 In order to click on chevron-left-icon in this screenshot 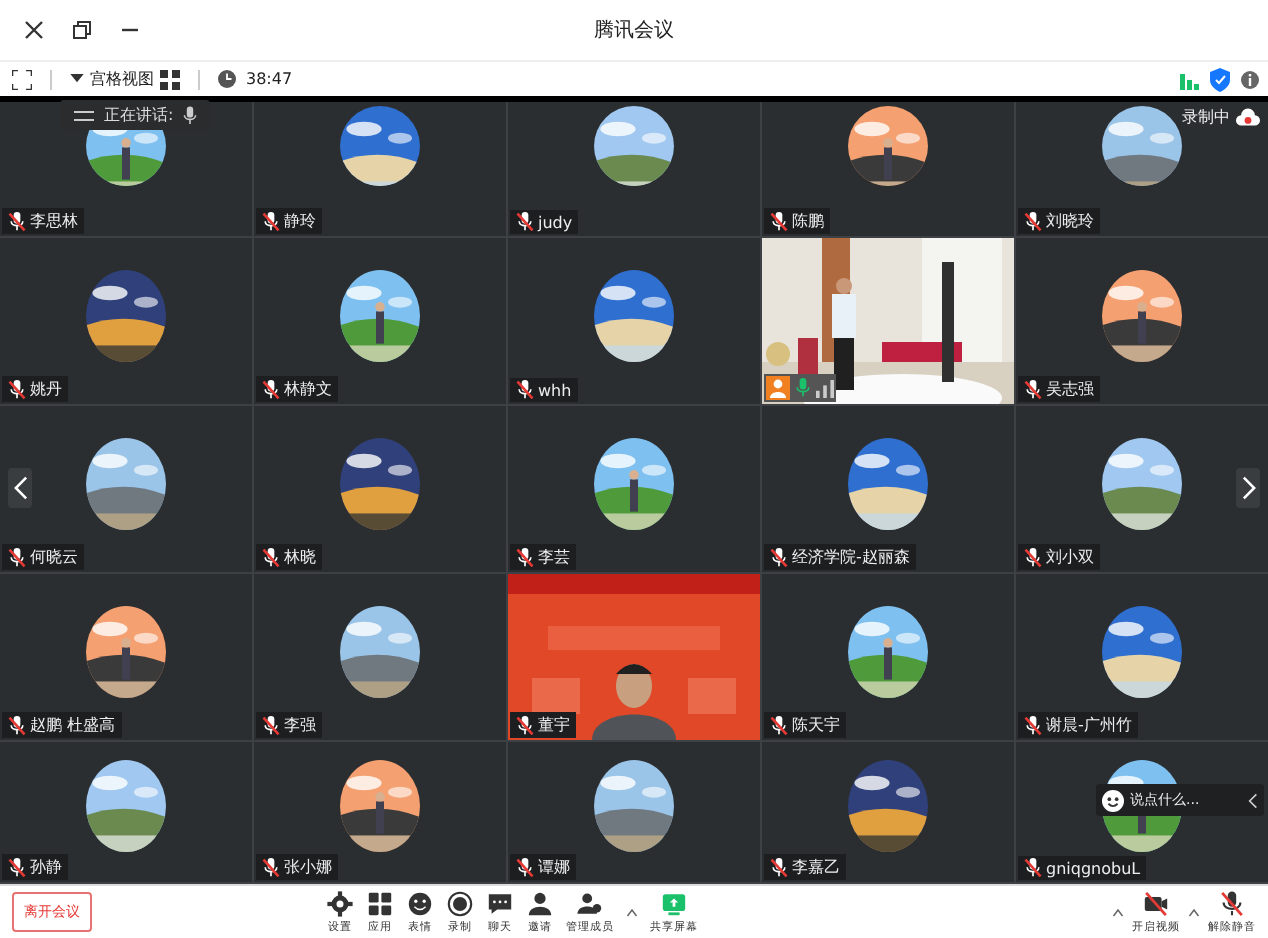, I will do `click(20, 488)`.